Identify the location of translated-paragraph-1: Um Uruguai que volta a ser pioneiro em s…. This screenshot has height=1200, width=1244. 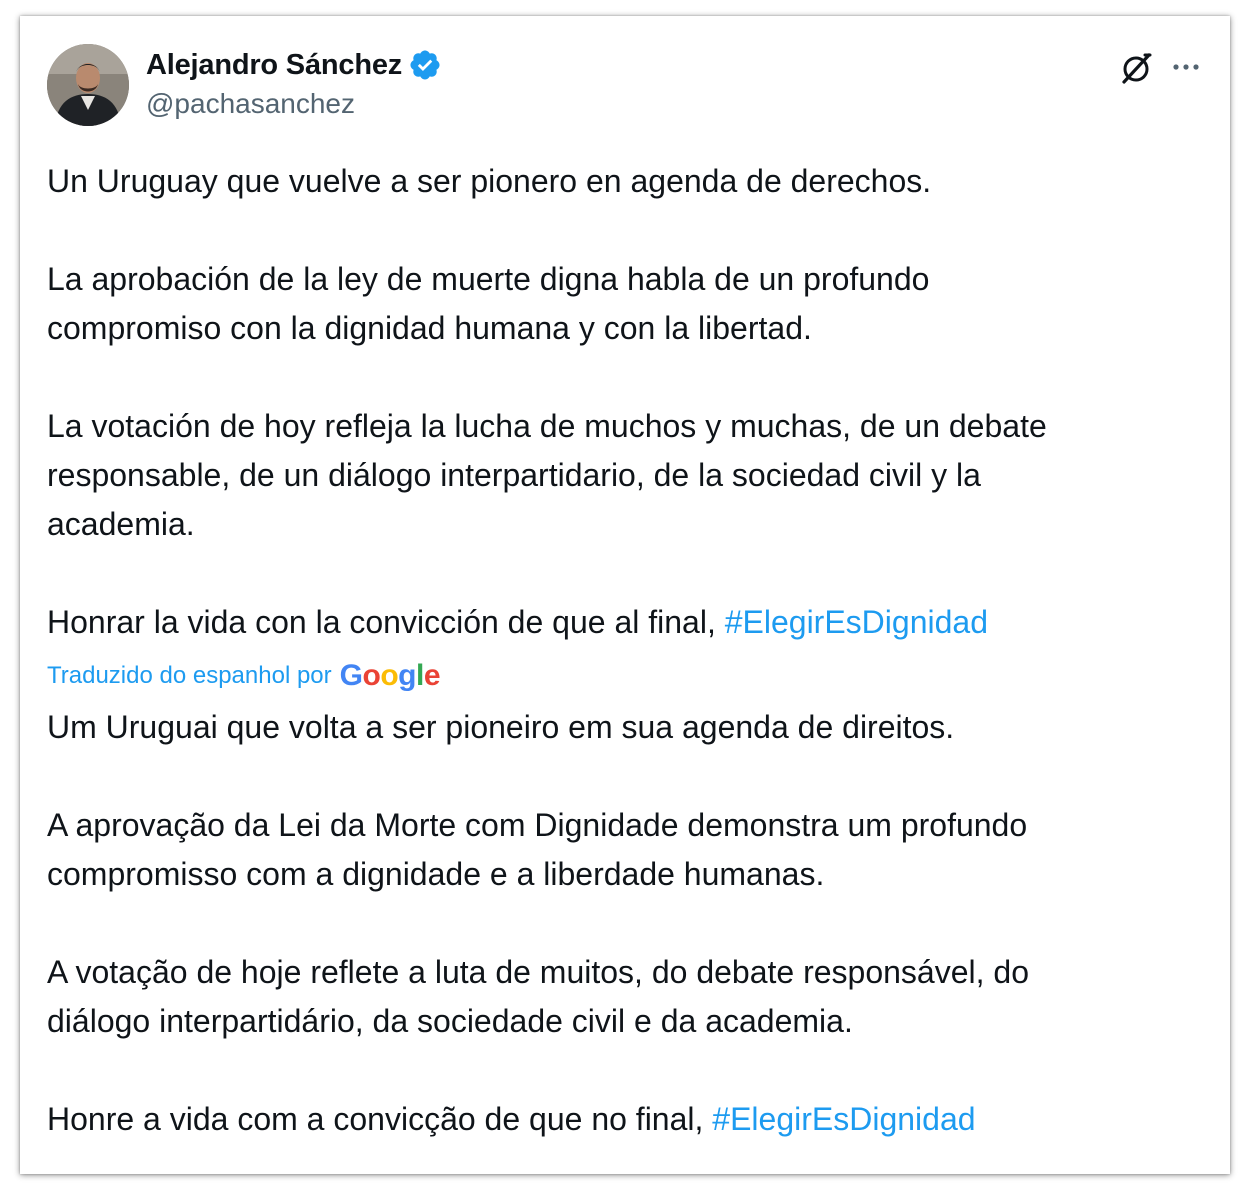
(501, 727).